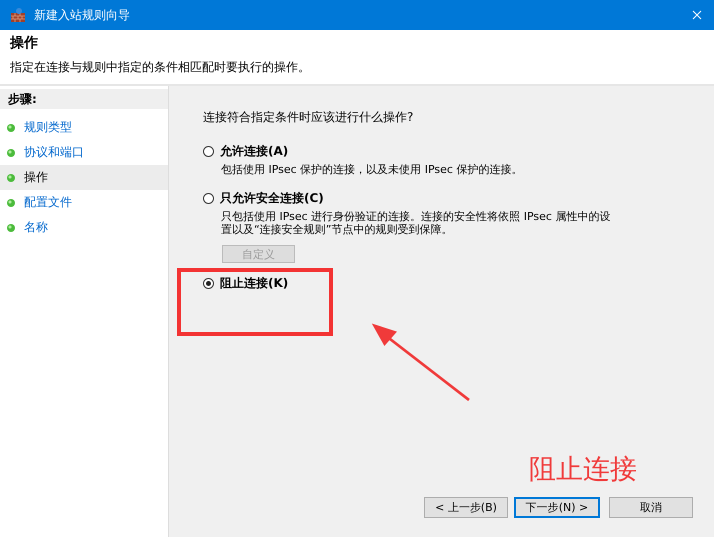  Describe the element at coordinates (372, 169) in the screenshot. I see `option-description: 包括使用 IPsec 保护的连接，以及未使用 IPsec 保护的连接。` at that location.